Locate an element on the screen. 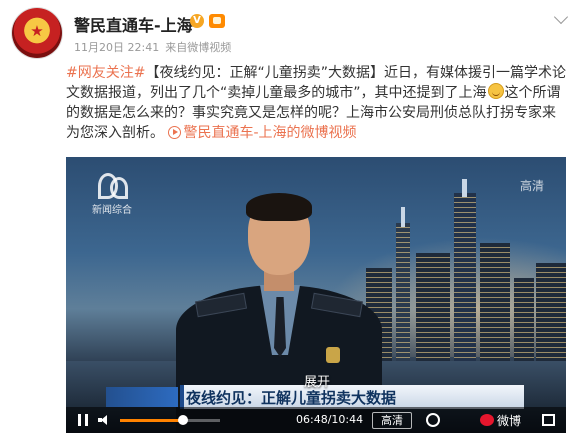  progress-fill is located at coordinates (151, 420).